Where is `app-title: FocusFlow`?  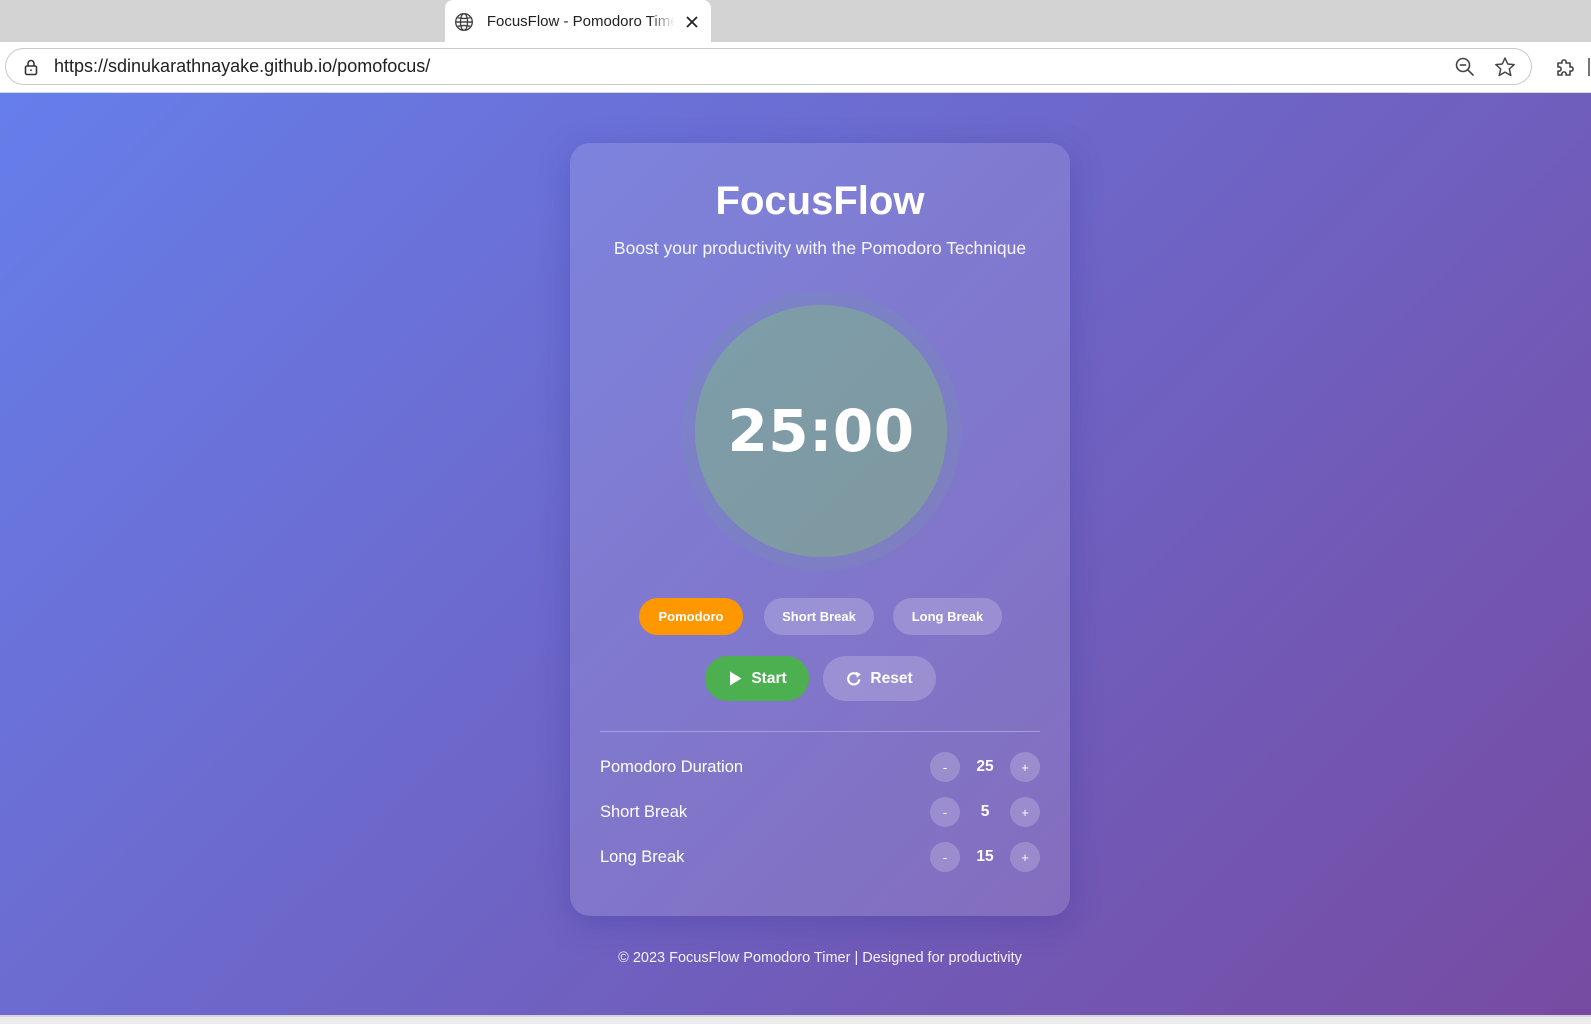 app-title: FocusFlow is located at coordinates (820, 201).